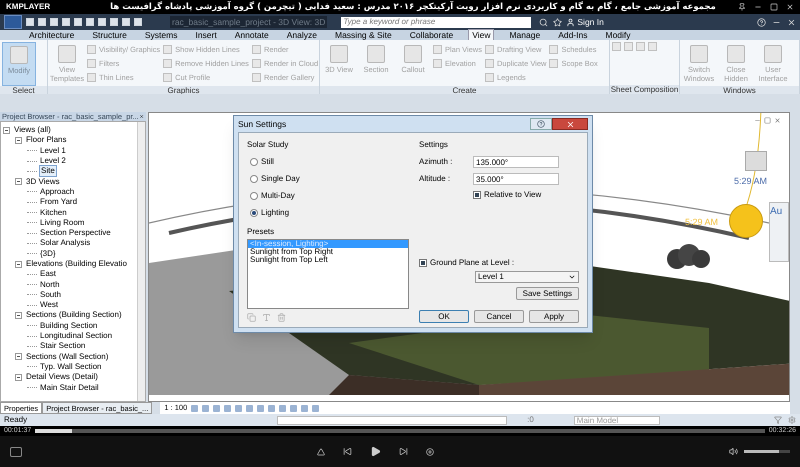  What do you see at coordinates (554, 316) in the screenshot?
I see `dialog-button: Apply` at bounding box center [554, 316].